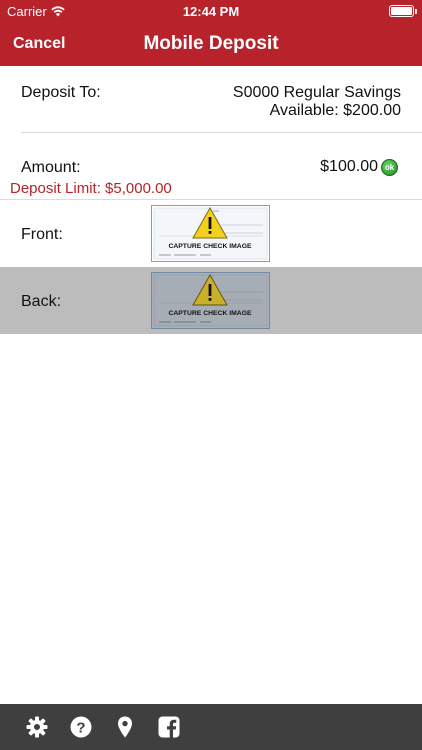  Describe the element at coordinates (41, 301) in the screenshot. I see `back-label: Back:` at that location.